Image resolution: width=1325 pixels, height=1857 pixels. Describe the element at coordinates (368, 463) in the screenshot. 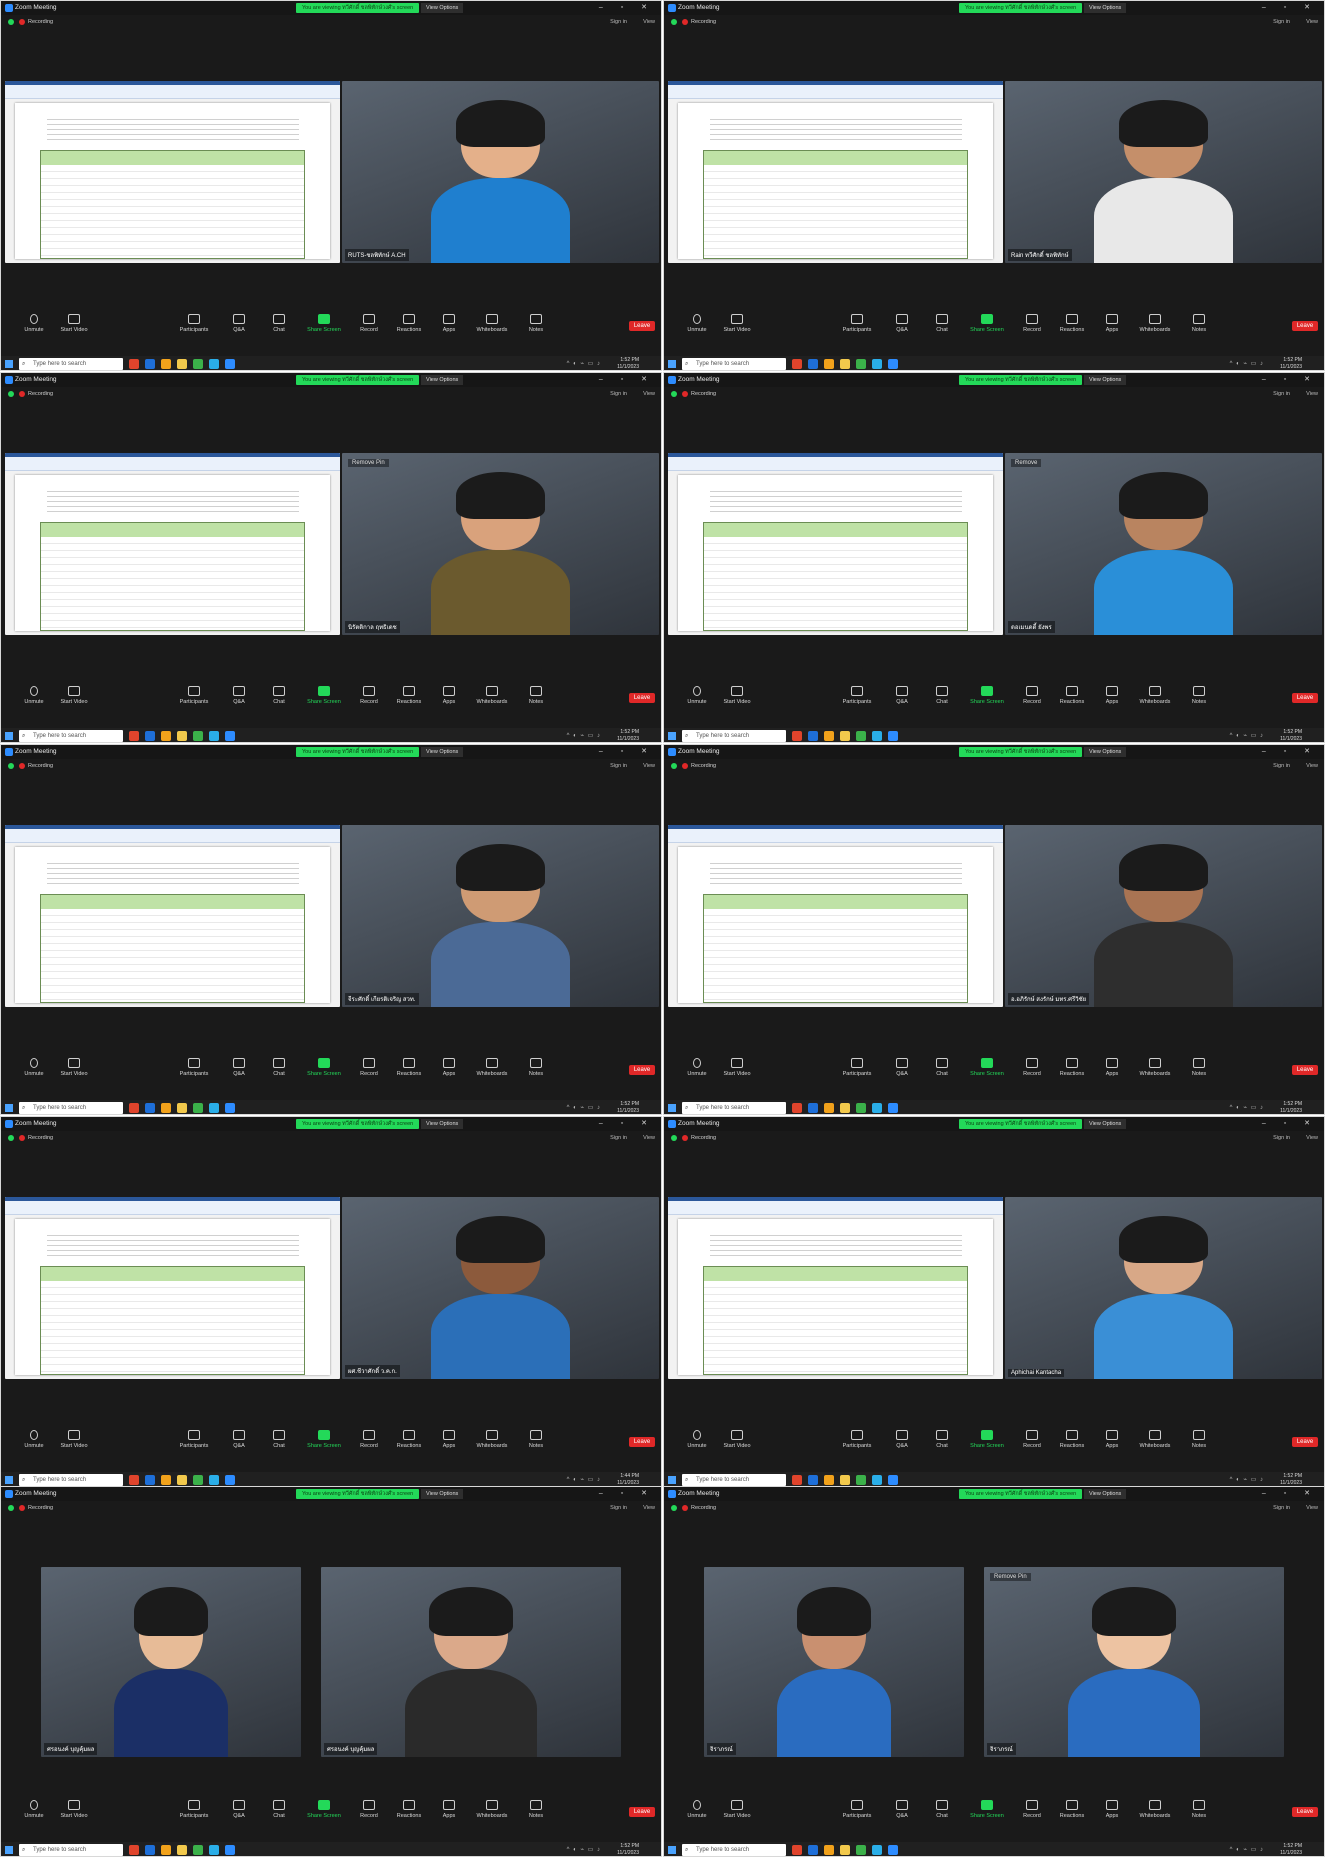

I see `remove-pin-button: Remove Pin` at that location.